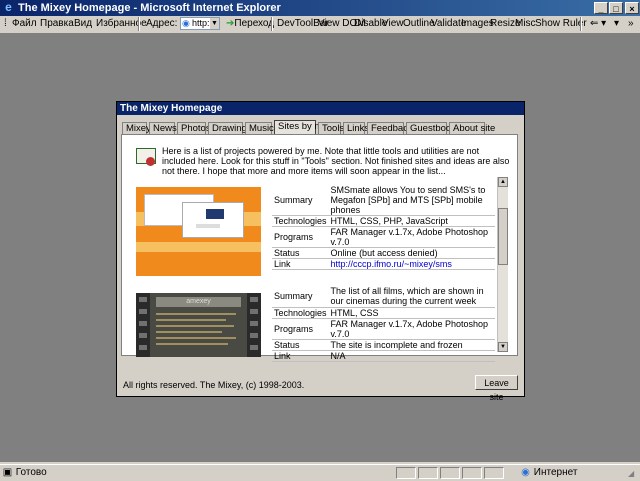 The width and height of the screenshot is (640, 481). I want to click on status-value: Online (but access denied), so click(411, 253).